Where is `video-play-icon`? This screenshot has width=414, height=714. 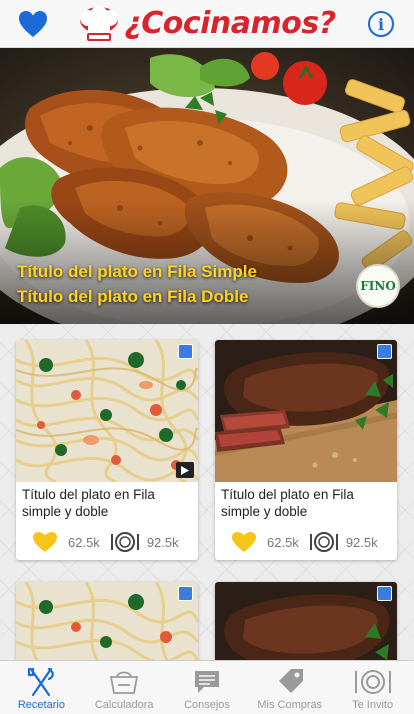 video-play-icon is located at coordinates (185, 470).